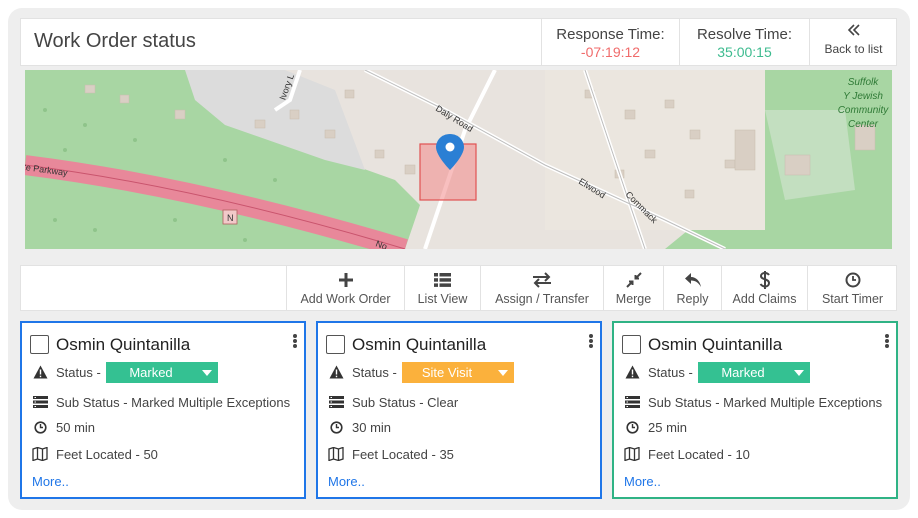  Describe the element at coordinates (744, 52) in the screenshot. I see `resolve-time-value: 35:00:15` at that location.